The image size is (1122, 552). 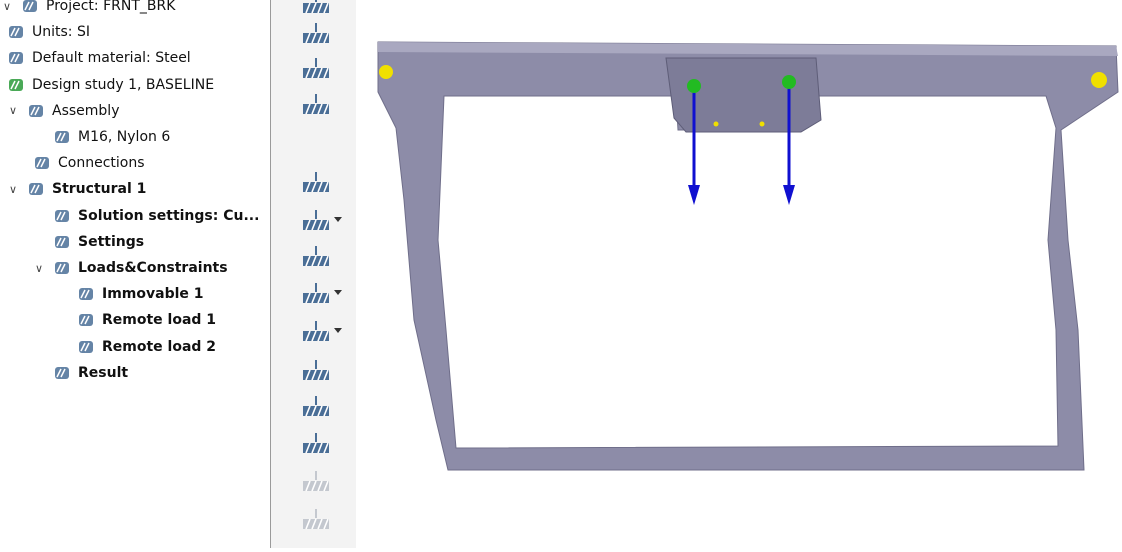 What do you see at coordinates (62, 137) in the screenshot?
I see `bolt-icon` at bounding box center [62, 137].